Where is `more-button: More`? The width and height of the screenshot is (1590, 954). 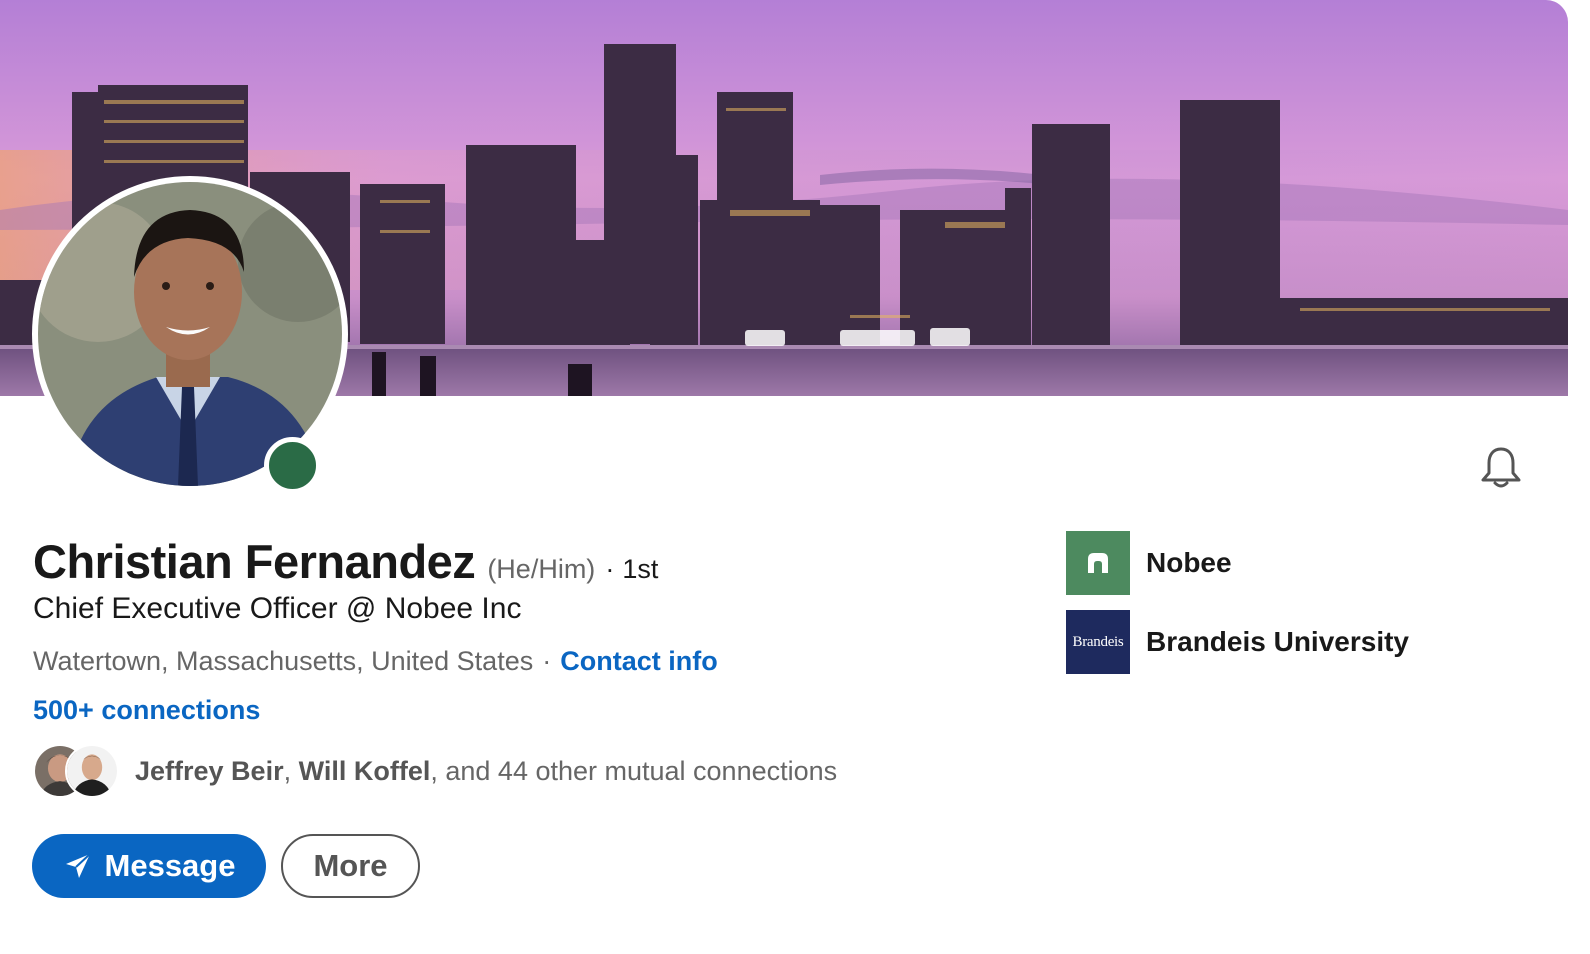
more-button: More is located at coordinates (350, 866).